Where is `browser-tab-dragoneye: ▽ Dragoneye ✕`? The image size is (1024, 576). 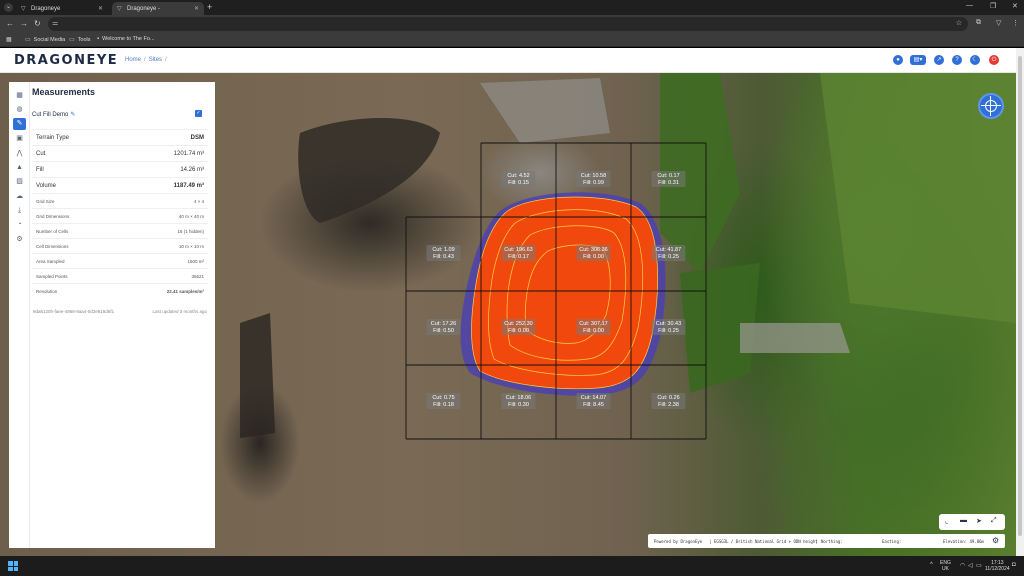
browser-tab-dragoneye: ▽ Dragoneye ✕ is located at coordinates (62, 8).